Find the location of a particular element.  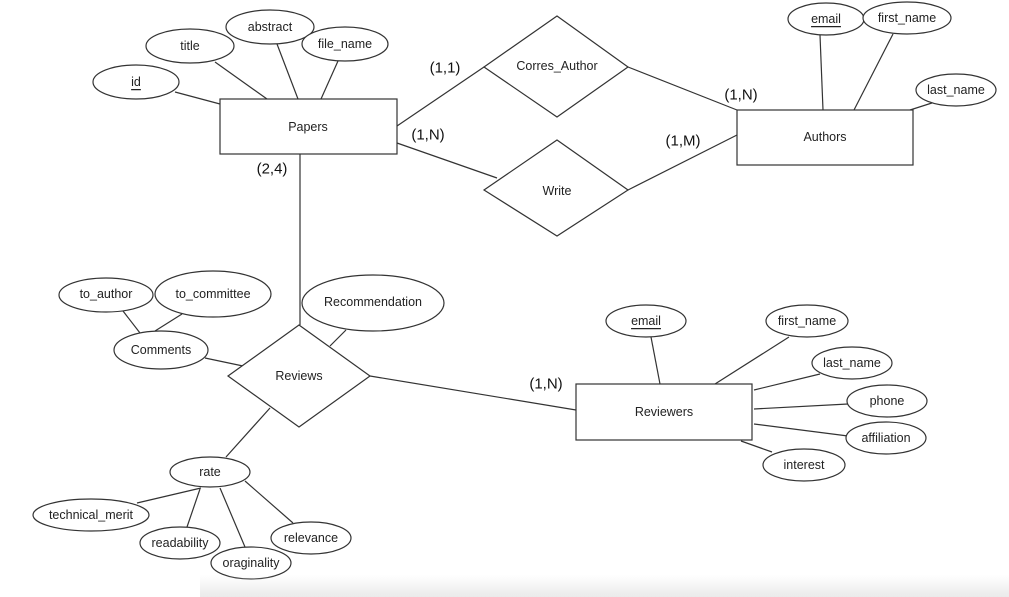

line-reviews-rate is located at coordinates (248, 432).